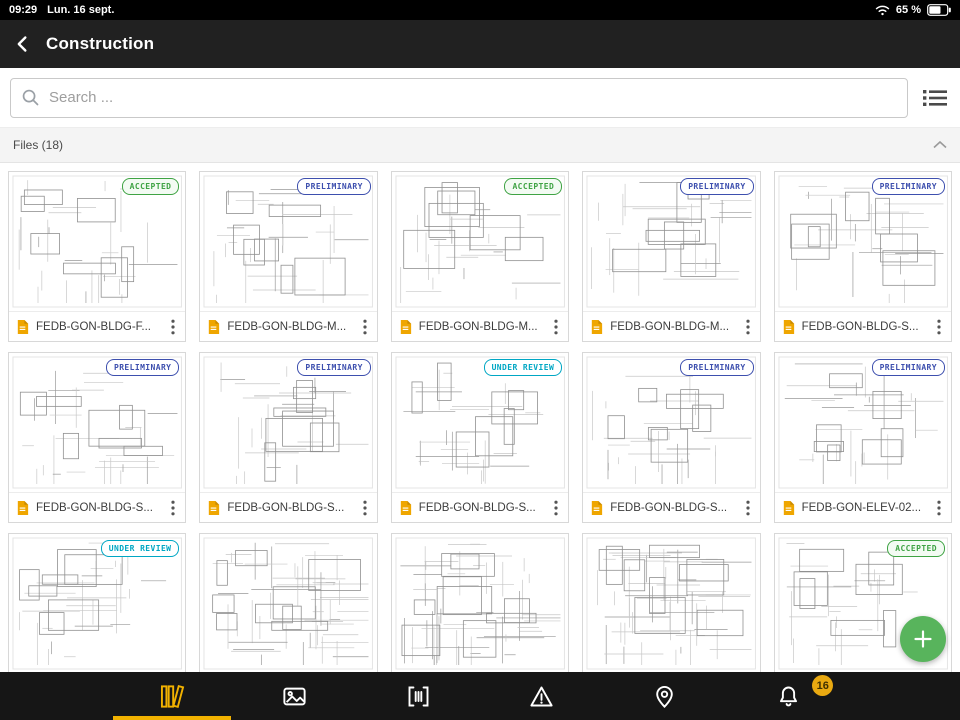 The image size is (960, 720). I want to click on chevron-left-icon, so click(23, 44).